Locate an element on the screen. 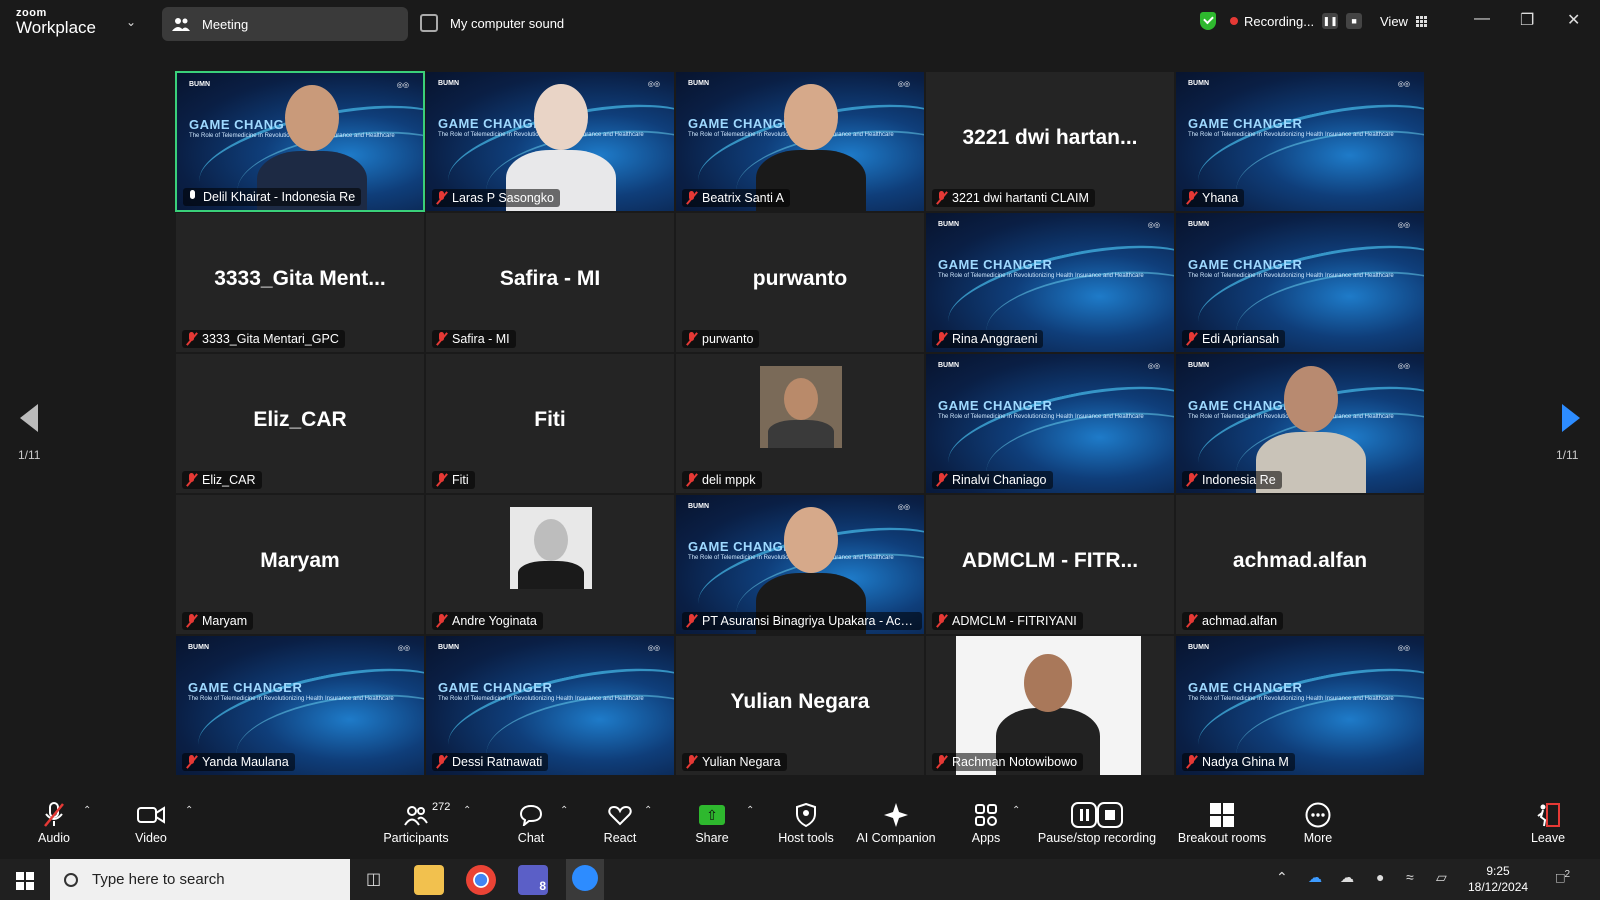 The height and width of the screenshot is (900, 1600). participant-tile: achmad.alfan achmad.alfan is located at coordinates (1300, 564).